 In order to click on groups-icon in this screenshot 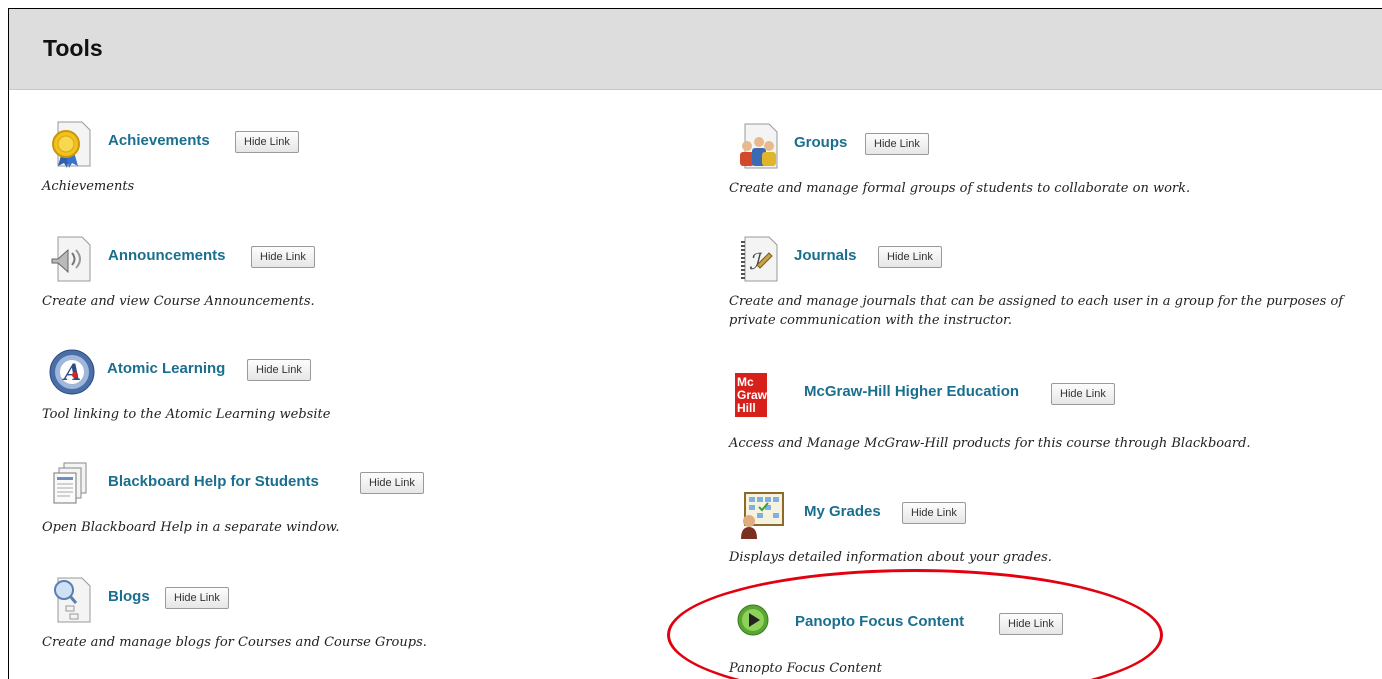, I will do `click(760, 146)`.